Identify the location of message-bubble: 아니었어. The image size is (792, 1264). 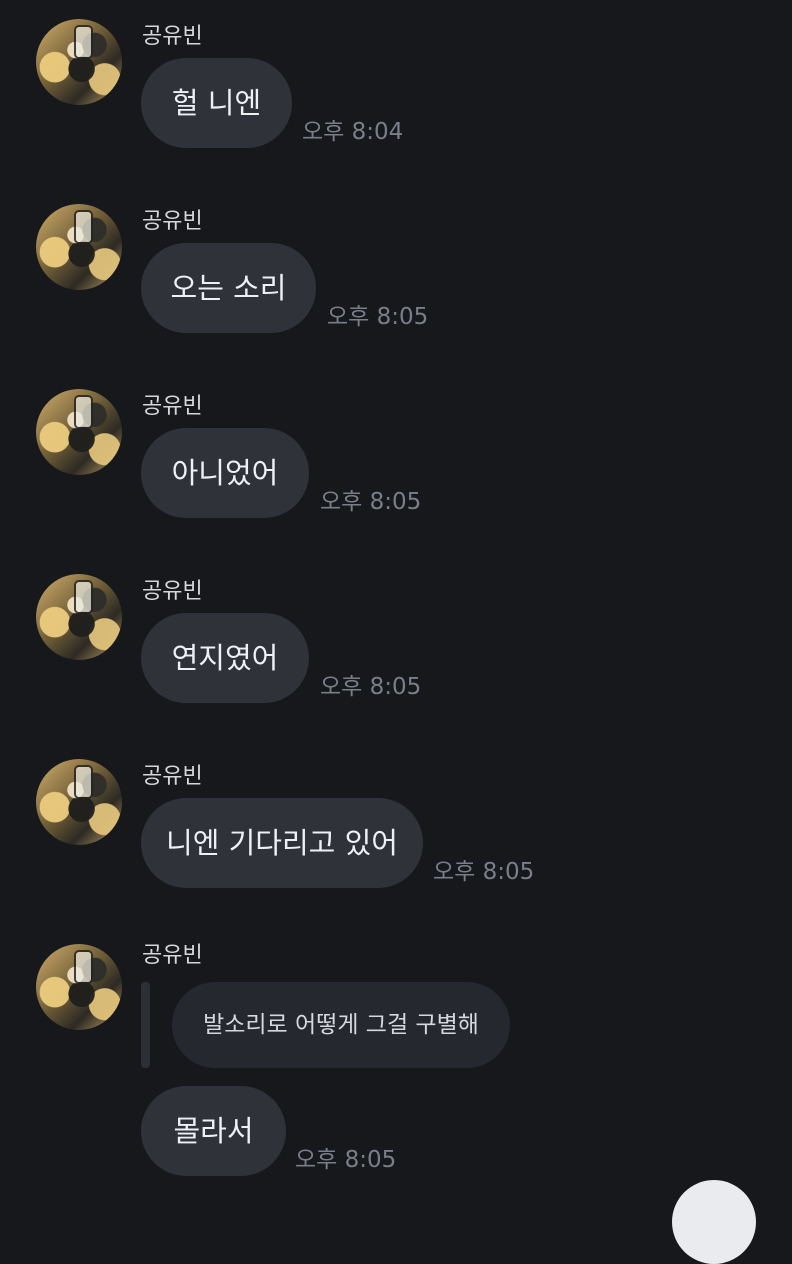
(225, 473).